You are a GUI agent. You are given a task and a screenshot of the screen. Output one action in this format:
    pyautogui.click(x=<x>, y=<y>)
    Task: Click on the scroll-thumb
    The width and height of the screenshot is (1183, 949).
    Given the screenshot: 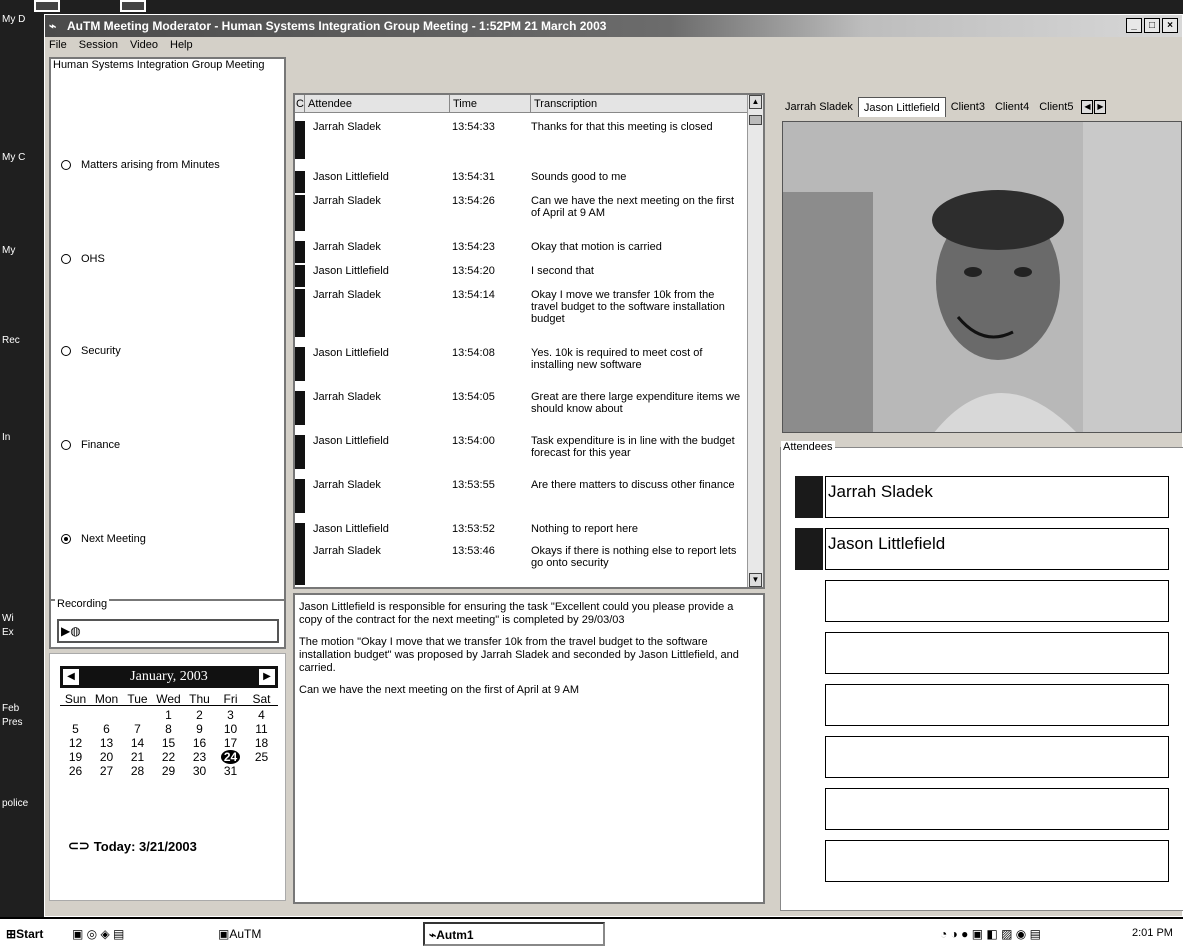 What is the action you would take?
    pyautogui.click(x=755, y=120)
    